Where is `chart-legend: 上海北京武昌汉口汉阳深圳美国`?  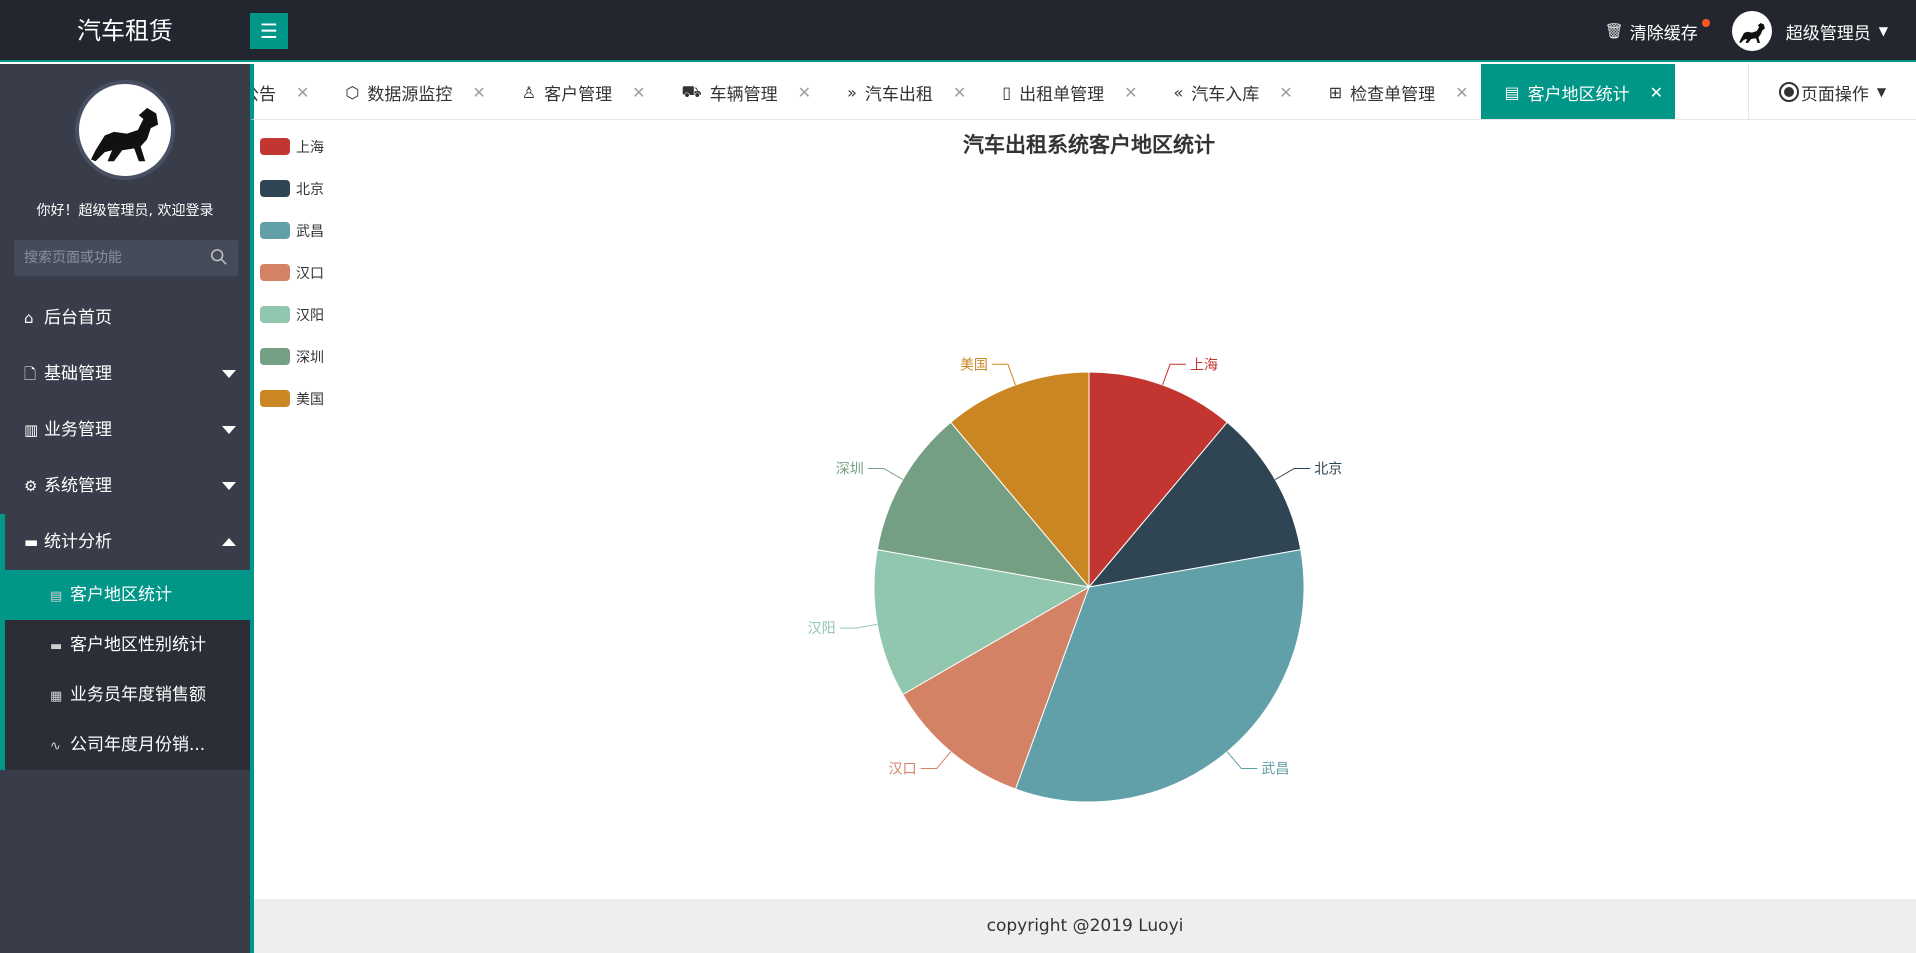 chart-legend: 上海北京武昌汉口汉阳深圳美国 is located at coordinates (292, 273).